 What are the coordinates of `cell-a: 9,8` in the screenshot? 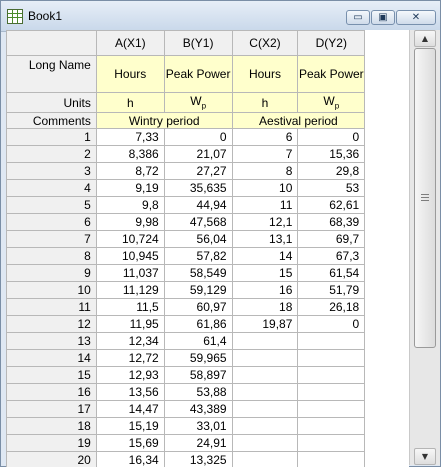 It's located at (130, 205).